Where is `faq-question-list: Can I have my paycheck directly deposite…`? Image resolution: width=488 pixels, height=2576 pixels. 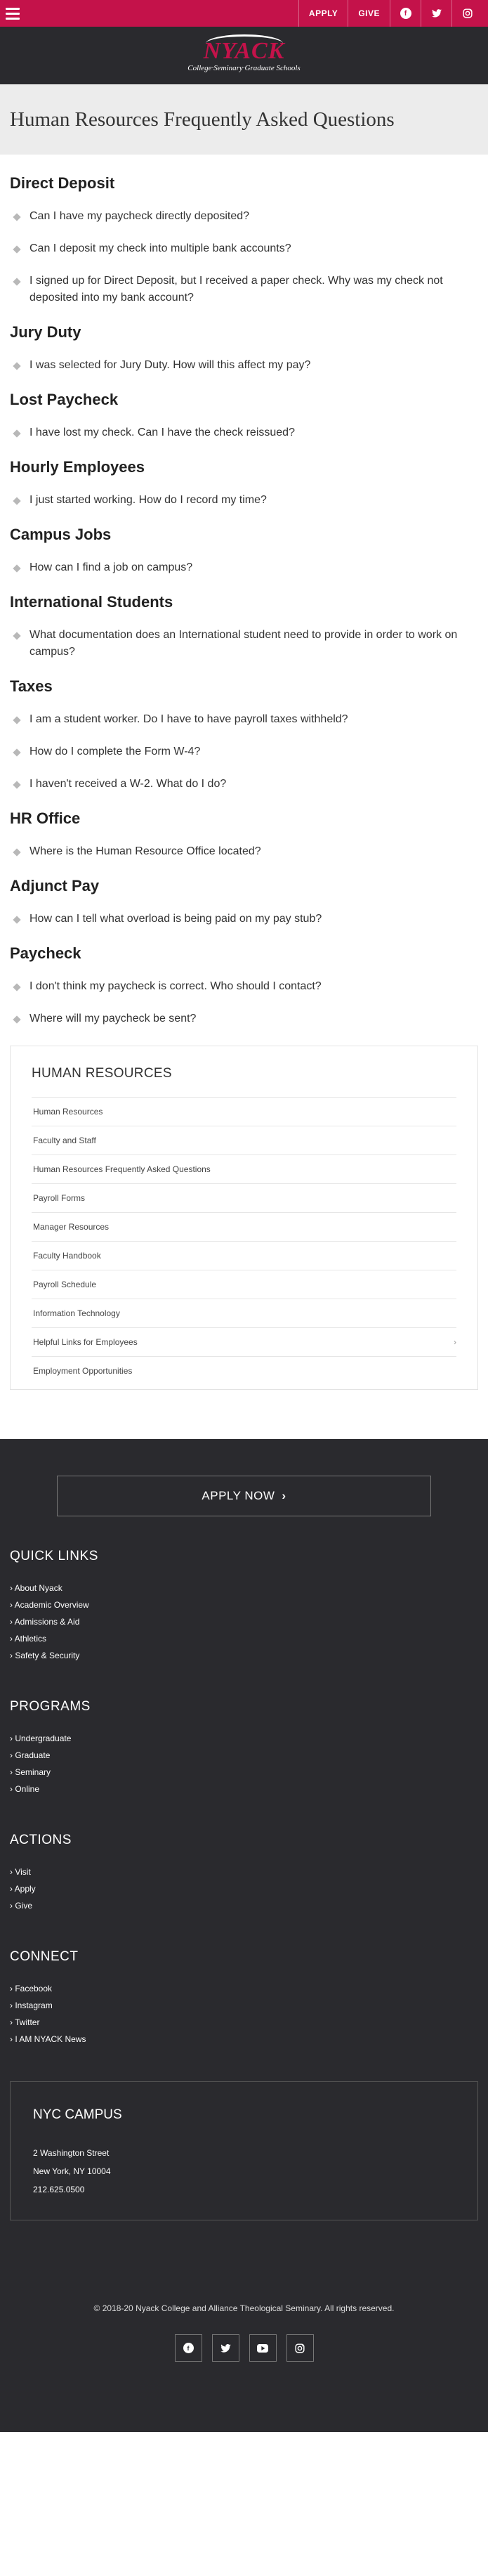
faq-question-list: Can I have my paycheck directly deposite… is located at coordinates (244, 257).